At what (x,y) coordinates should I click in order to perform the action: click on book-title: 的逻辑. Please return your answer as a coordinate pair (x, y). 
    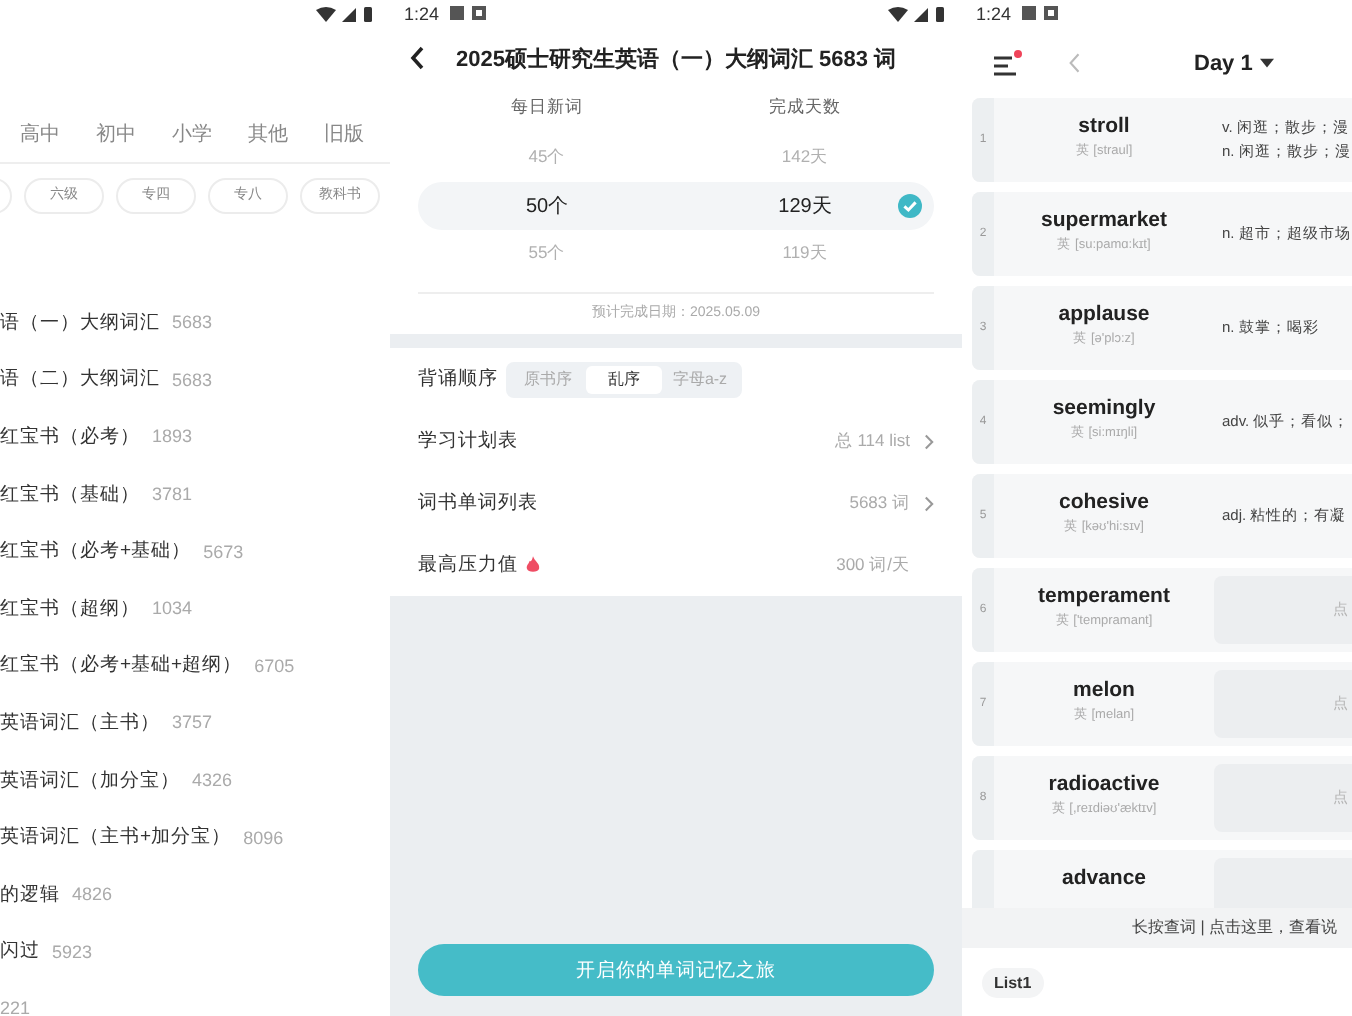
    Looking at the image, I should click on (30, 894).